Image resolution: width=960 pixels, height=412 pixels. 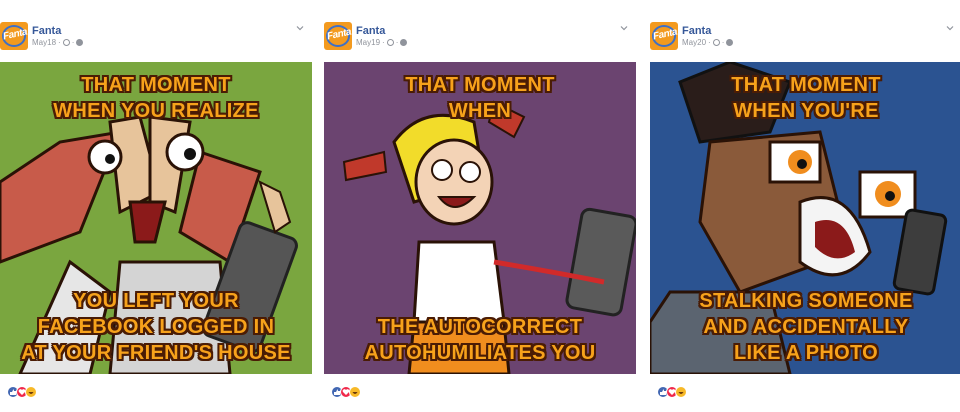 What do you see at coordinates (480, 340) in the screenshot?
I see `caption-bottom: THE AUTOCORRECT AUTOHUMILIATES YOU` at bounding box center [480, 340].